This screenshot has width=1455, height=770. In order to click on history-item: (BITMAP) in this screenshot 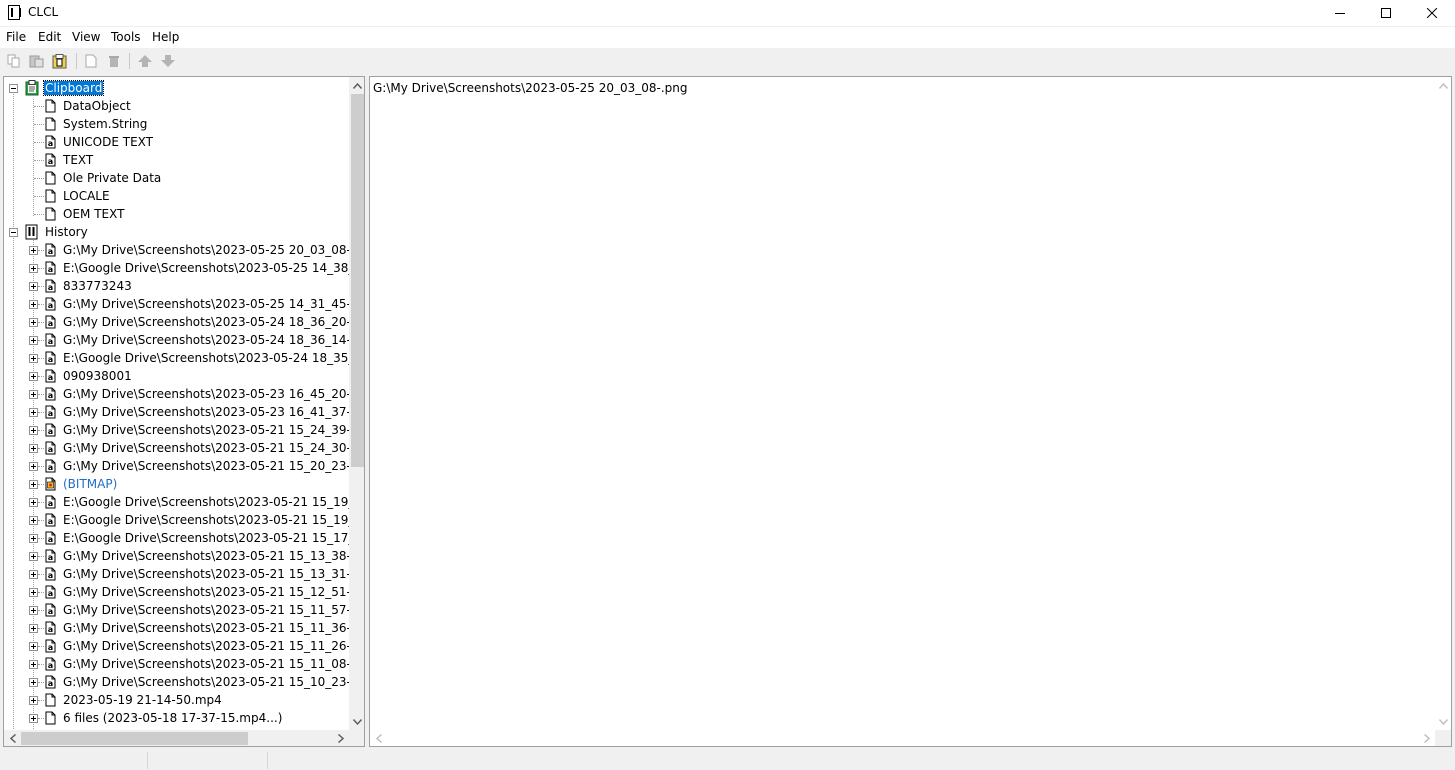, I will do `click(176, 484)`.